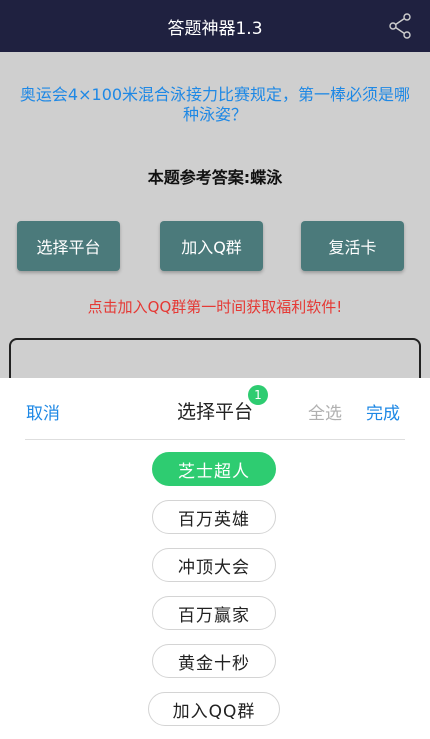  Describe the element at coordinates (215, 177) in the screenshot. I see `answer-text: 本题参考答案:蝶泳` at that location.